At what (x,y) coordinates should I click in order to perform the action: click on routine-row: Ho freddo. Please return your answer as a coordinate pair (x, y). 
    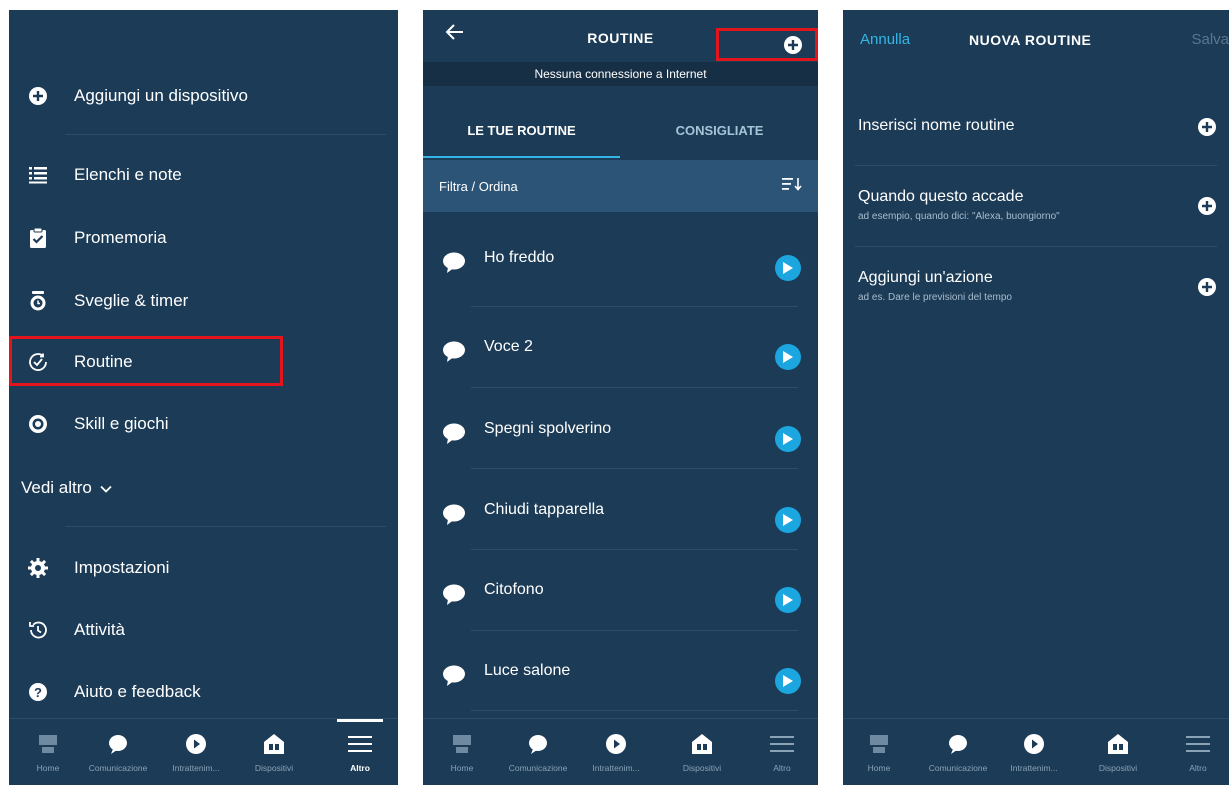
    Looking at the image, I should click on (620, 264).